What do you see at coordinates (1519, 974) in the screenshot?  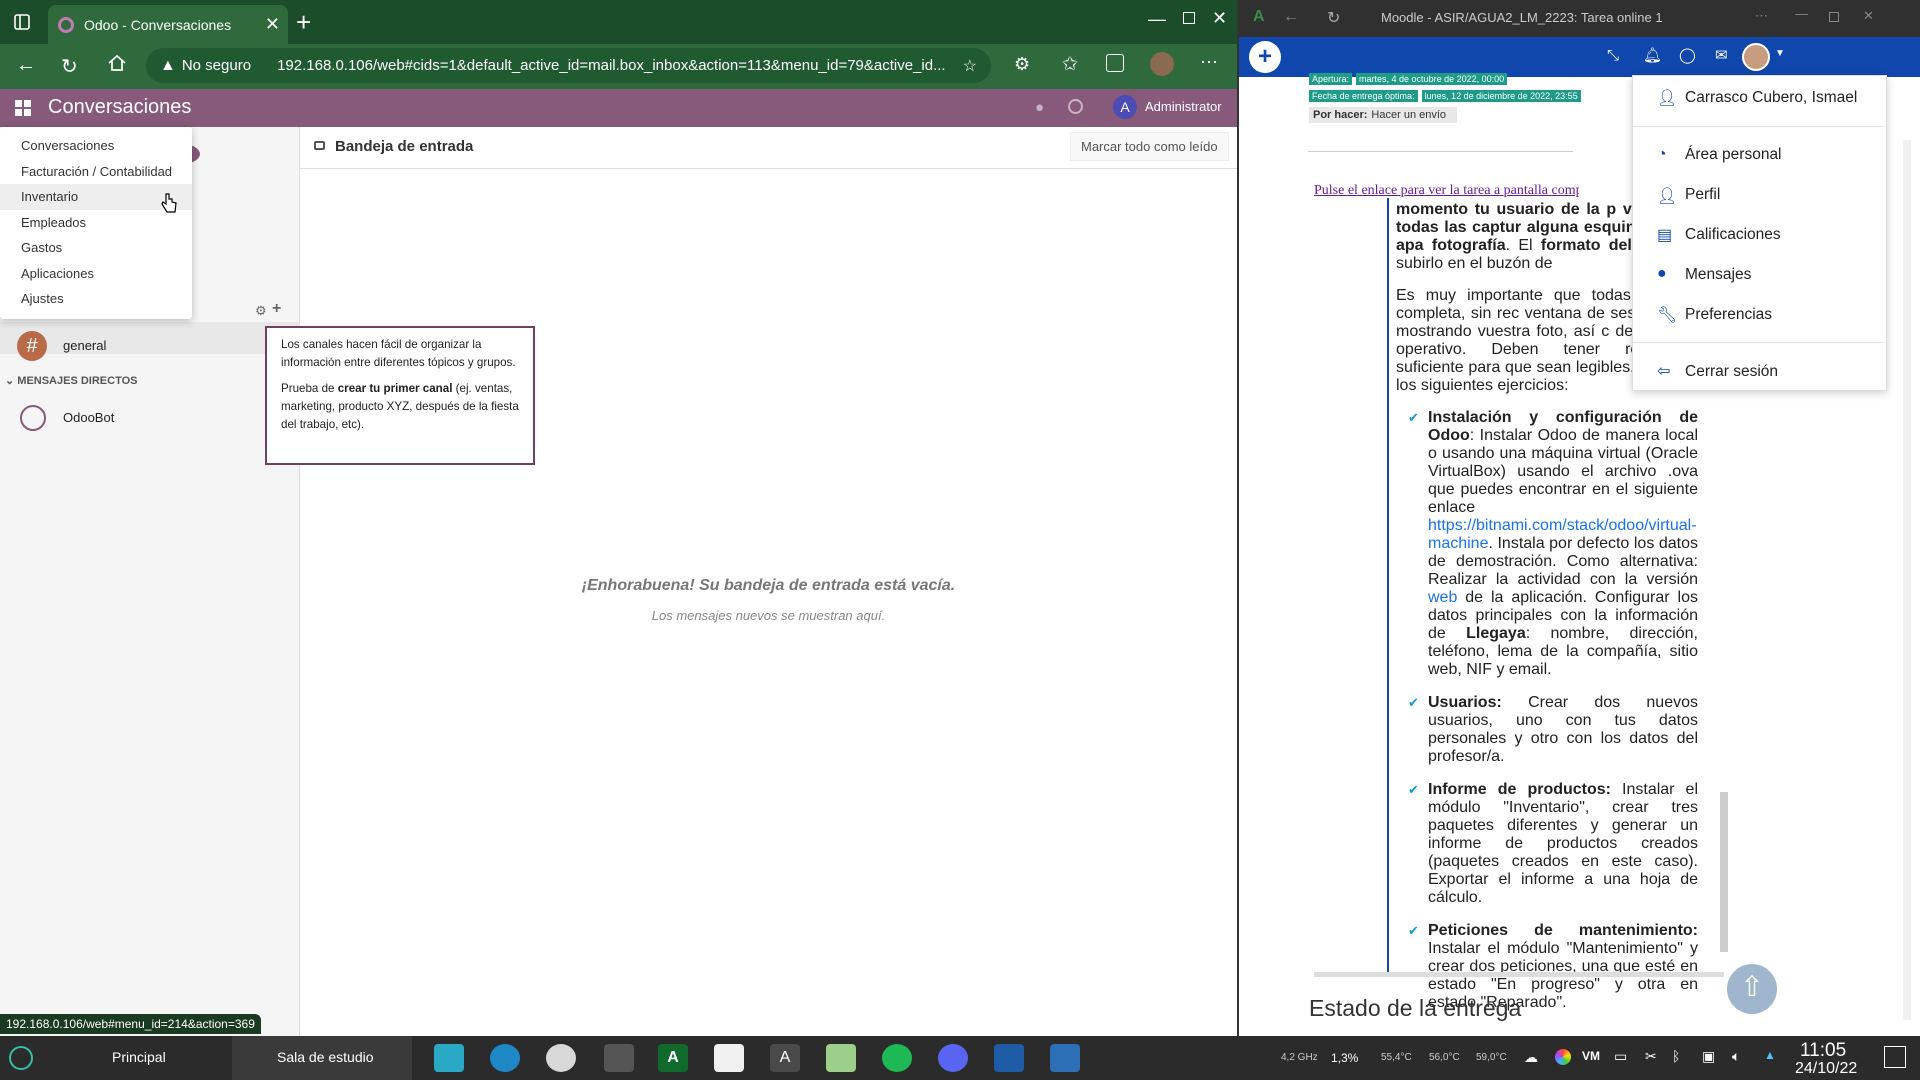 I see `horizontal-scrollbar` at bounding box center [1519, 974].